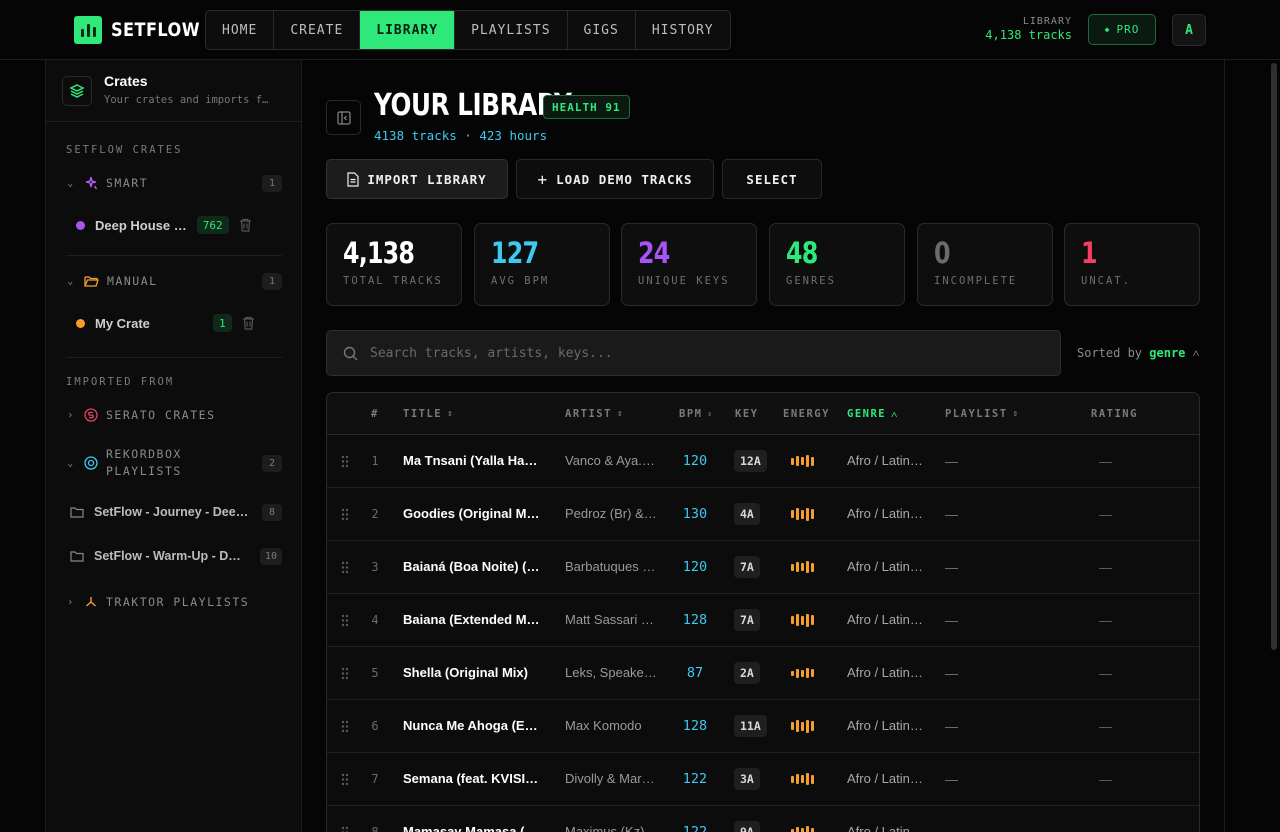 Image resolution: width=1280 pixels, height=832 pixels. Describe the element at coordinates (683, 30) in the screenshot. I see `nav-history: HISTORY` at that location.